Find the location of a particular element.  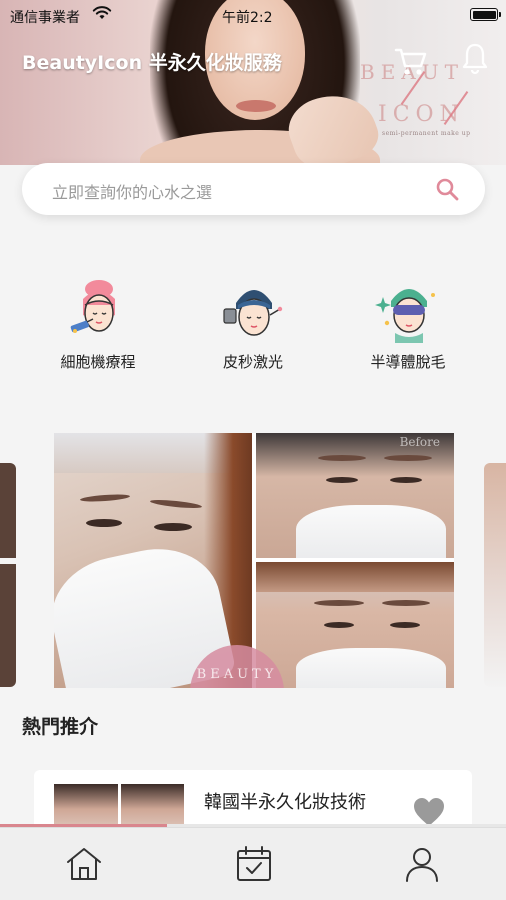

facial-machine-icon is located at coordinates (92, 306).